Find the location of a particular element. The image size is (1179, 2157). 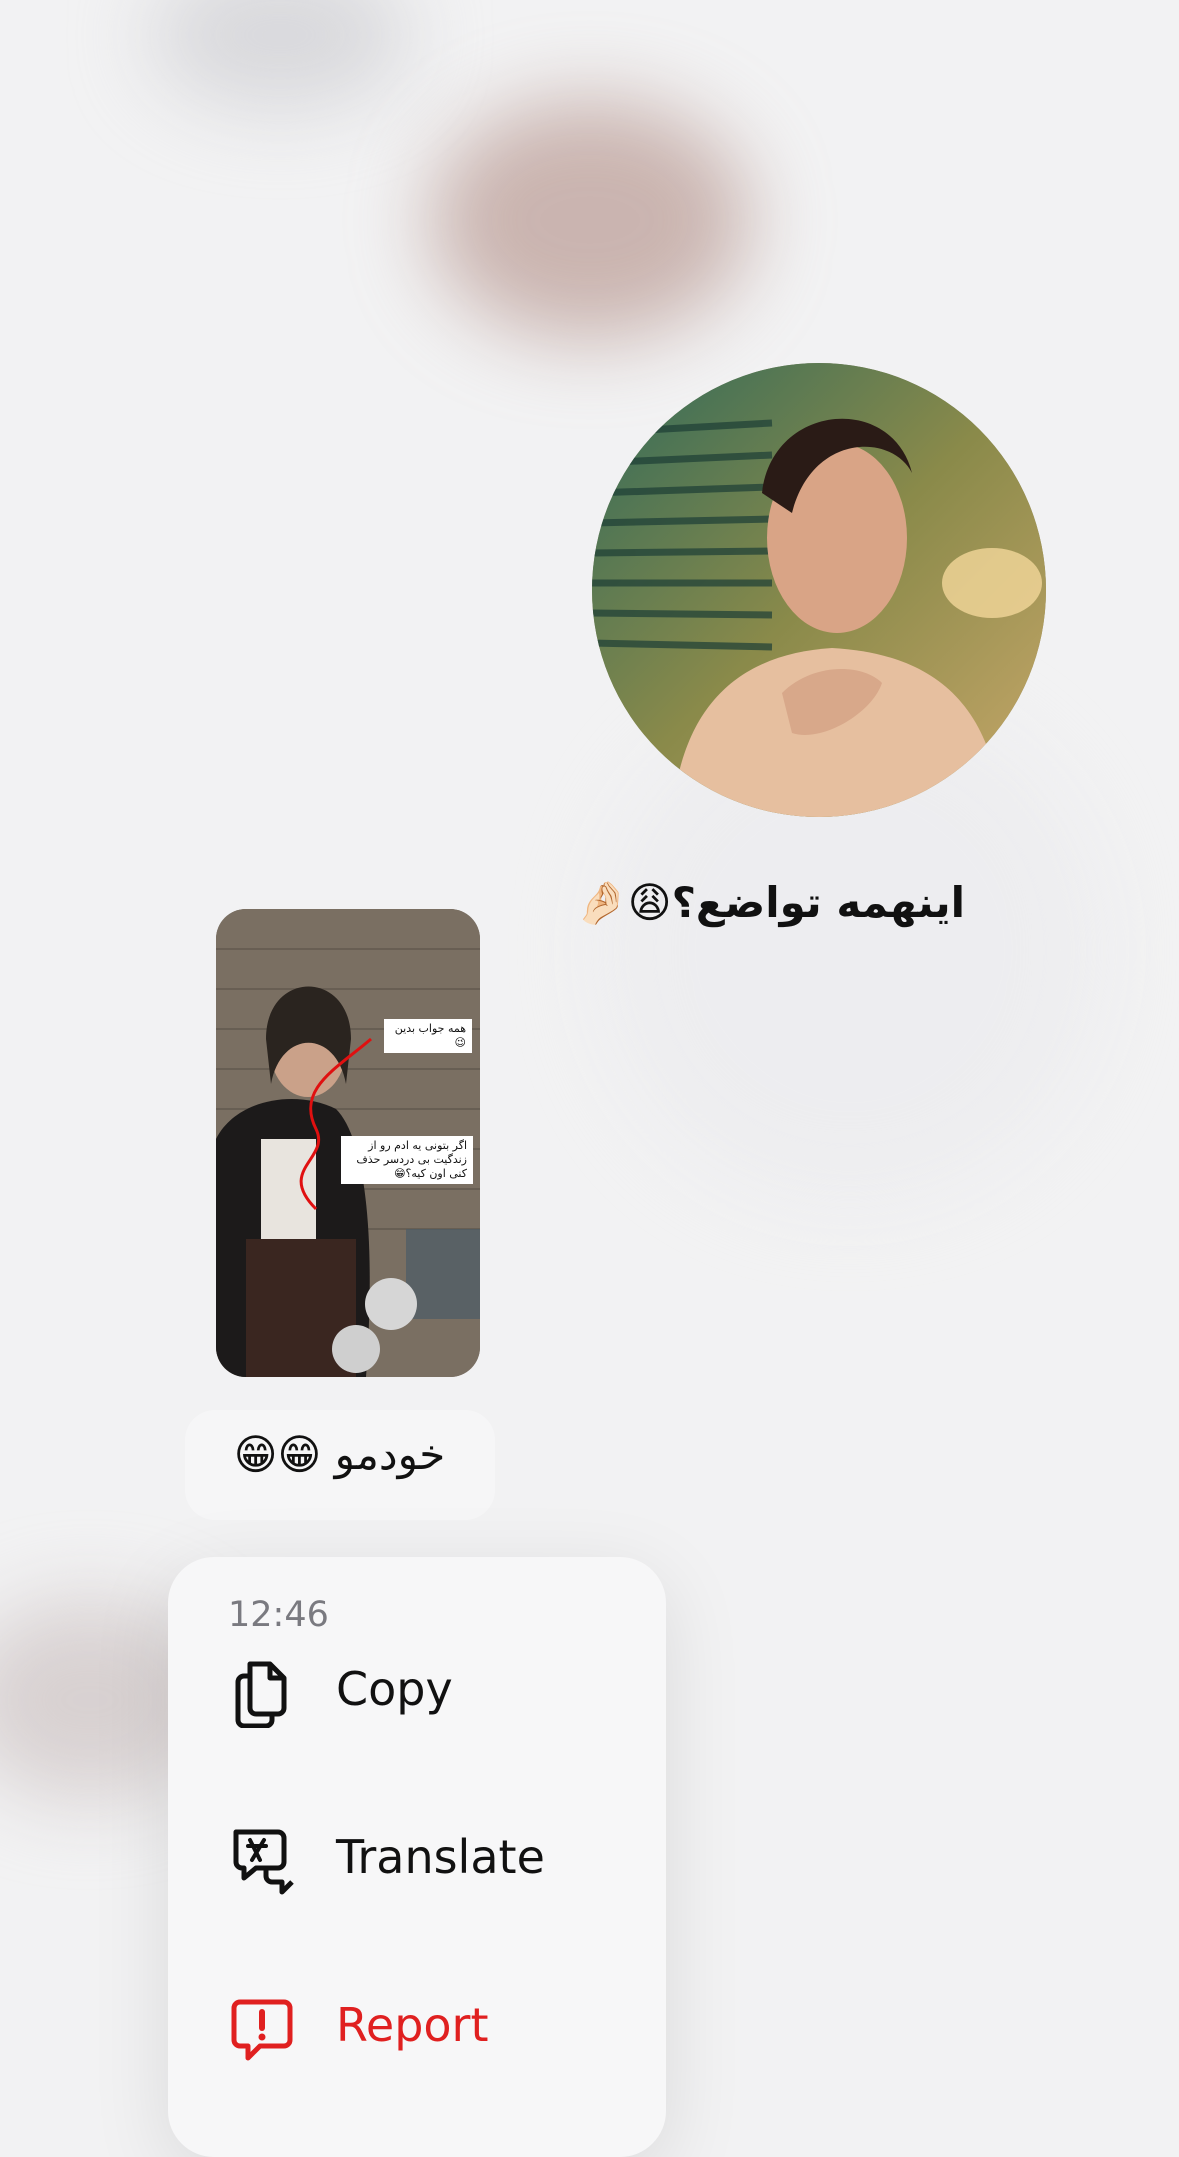

message-time: 12:46 is located at coordinates (278, 1615).